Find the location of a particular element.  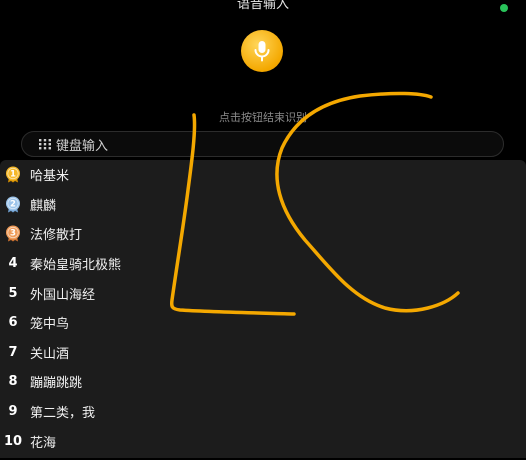

list-item: 1 哈基米 is located at coordinates (263, 175).